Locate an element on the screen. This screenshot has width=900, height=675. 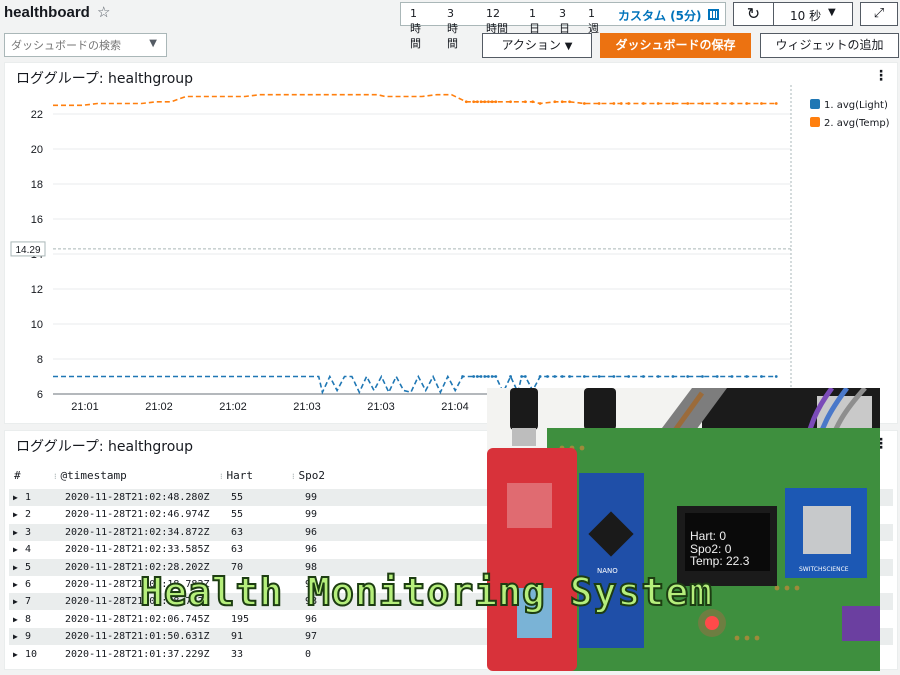
actions-label: アクション is located at coordinates (531, 45).